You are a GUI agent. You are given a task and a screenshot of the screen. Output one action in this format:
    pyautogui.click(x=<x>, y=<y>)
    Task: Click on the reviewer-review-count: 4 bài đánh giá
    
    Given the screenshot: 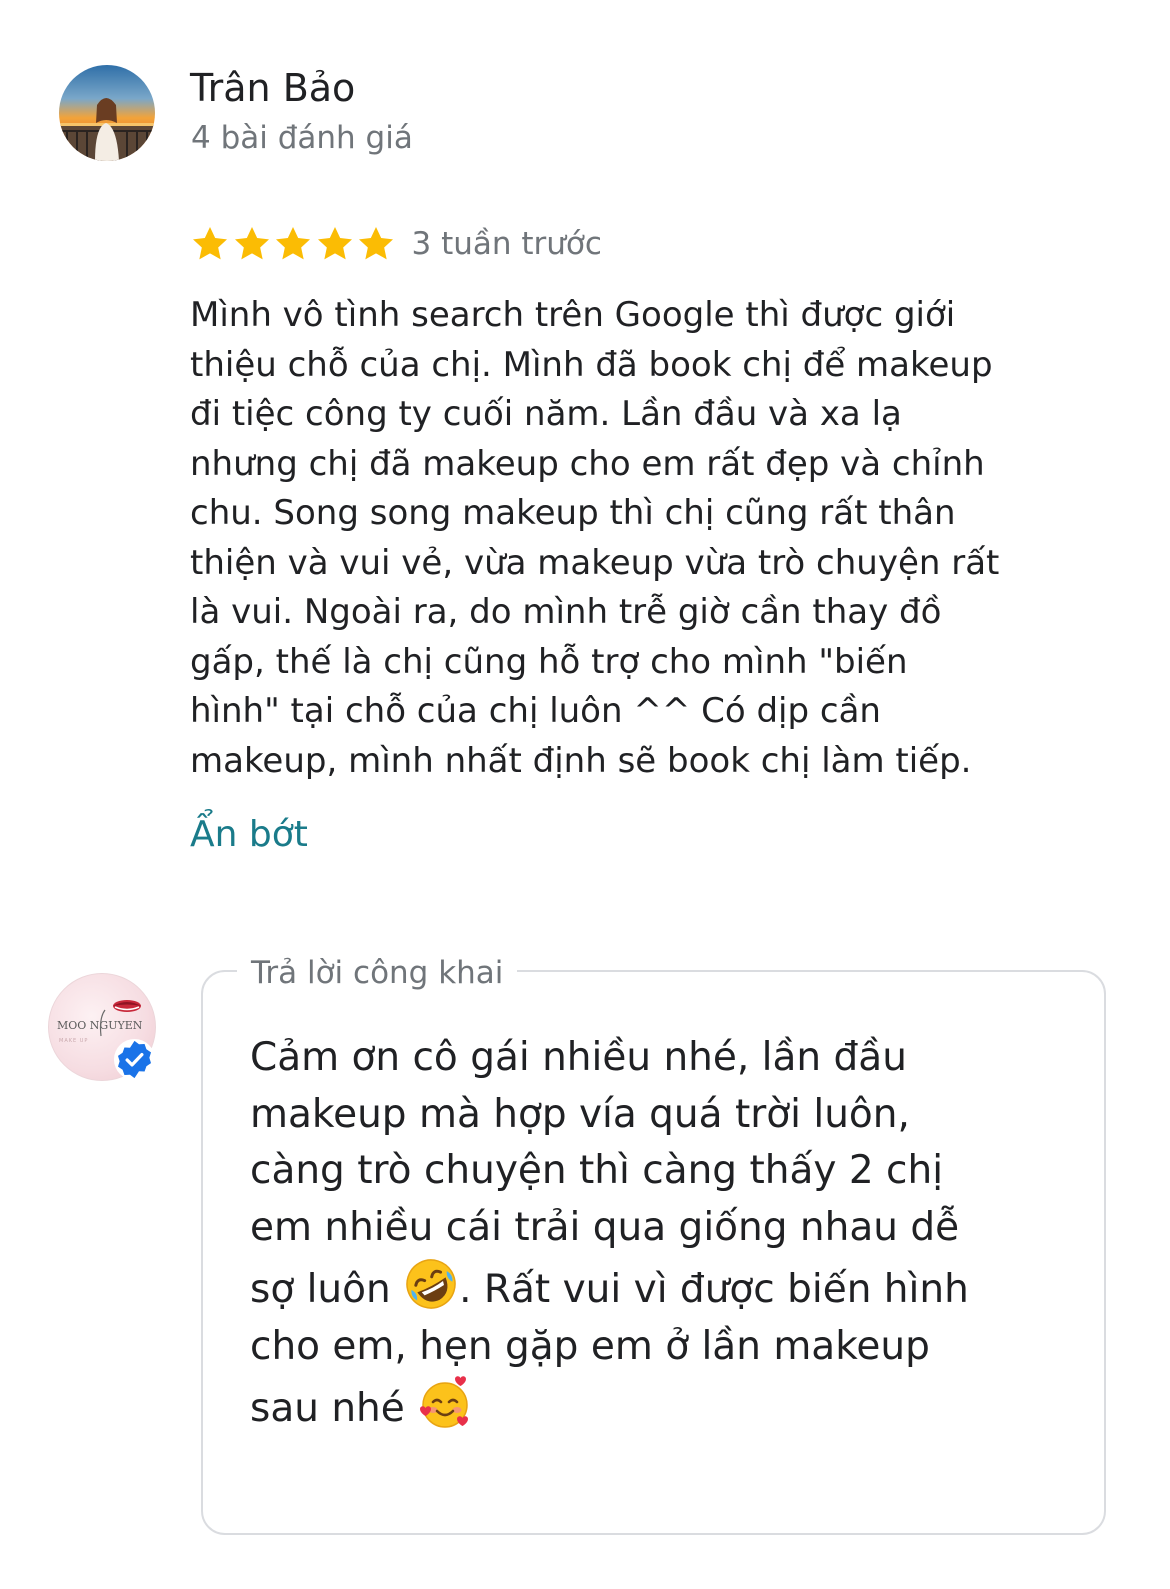 What is the action you would take?
    pyautogui.click(x=302, y=138)
    